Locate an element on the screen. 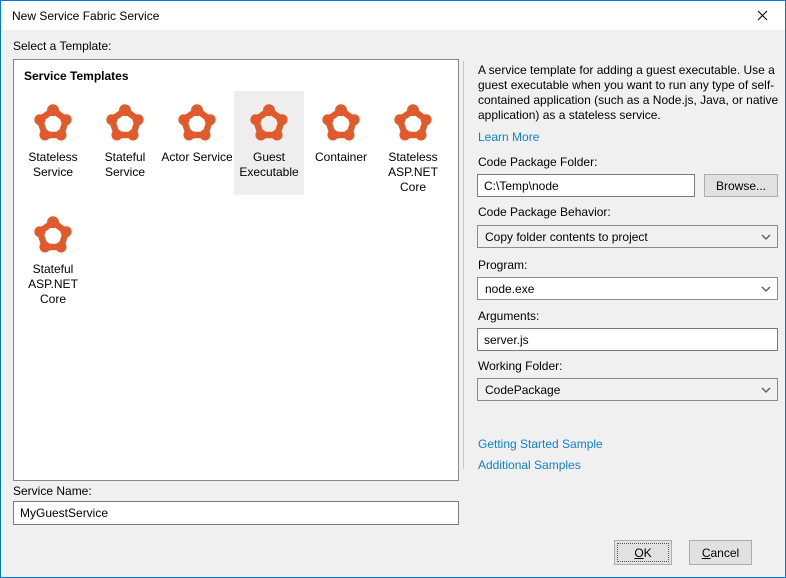 This screenshot has height=578, width=786. template-tile-label: Stateful ASP.NET Core is located at coordinates (53, 284).